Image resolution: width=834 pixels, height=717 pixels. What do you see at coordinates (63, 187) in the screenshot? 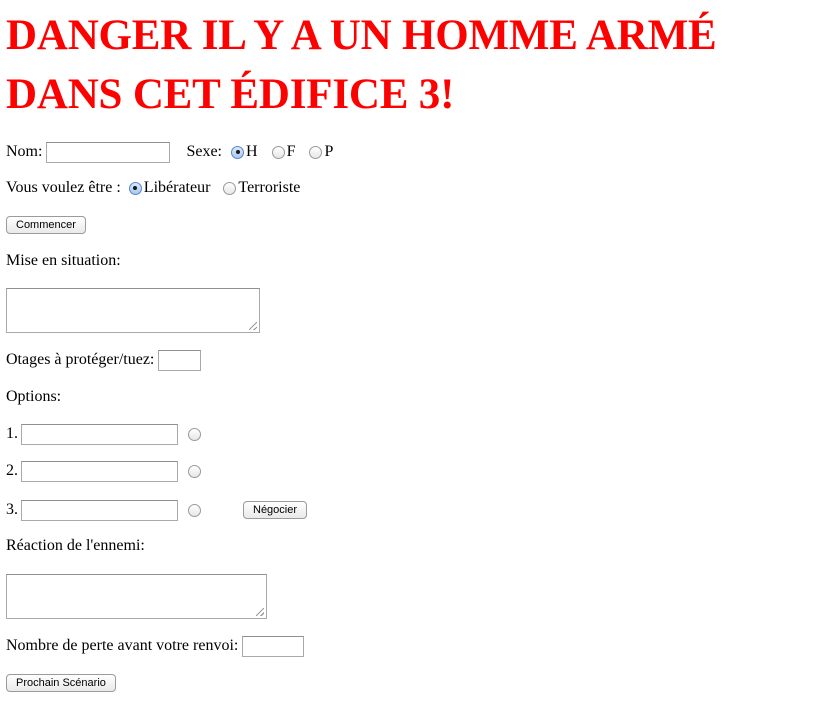
I see `role-label: Vous voulez être :` at bounding box center [63, 187].